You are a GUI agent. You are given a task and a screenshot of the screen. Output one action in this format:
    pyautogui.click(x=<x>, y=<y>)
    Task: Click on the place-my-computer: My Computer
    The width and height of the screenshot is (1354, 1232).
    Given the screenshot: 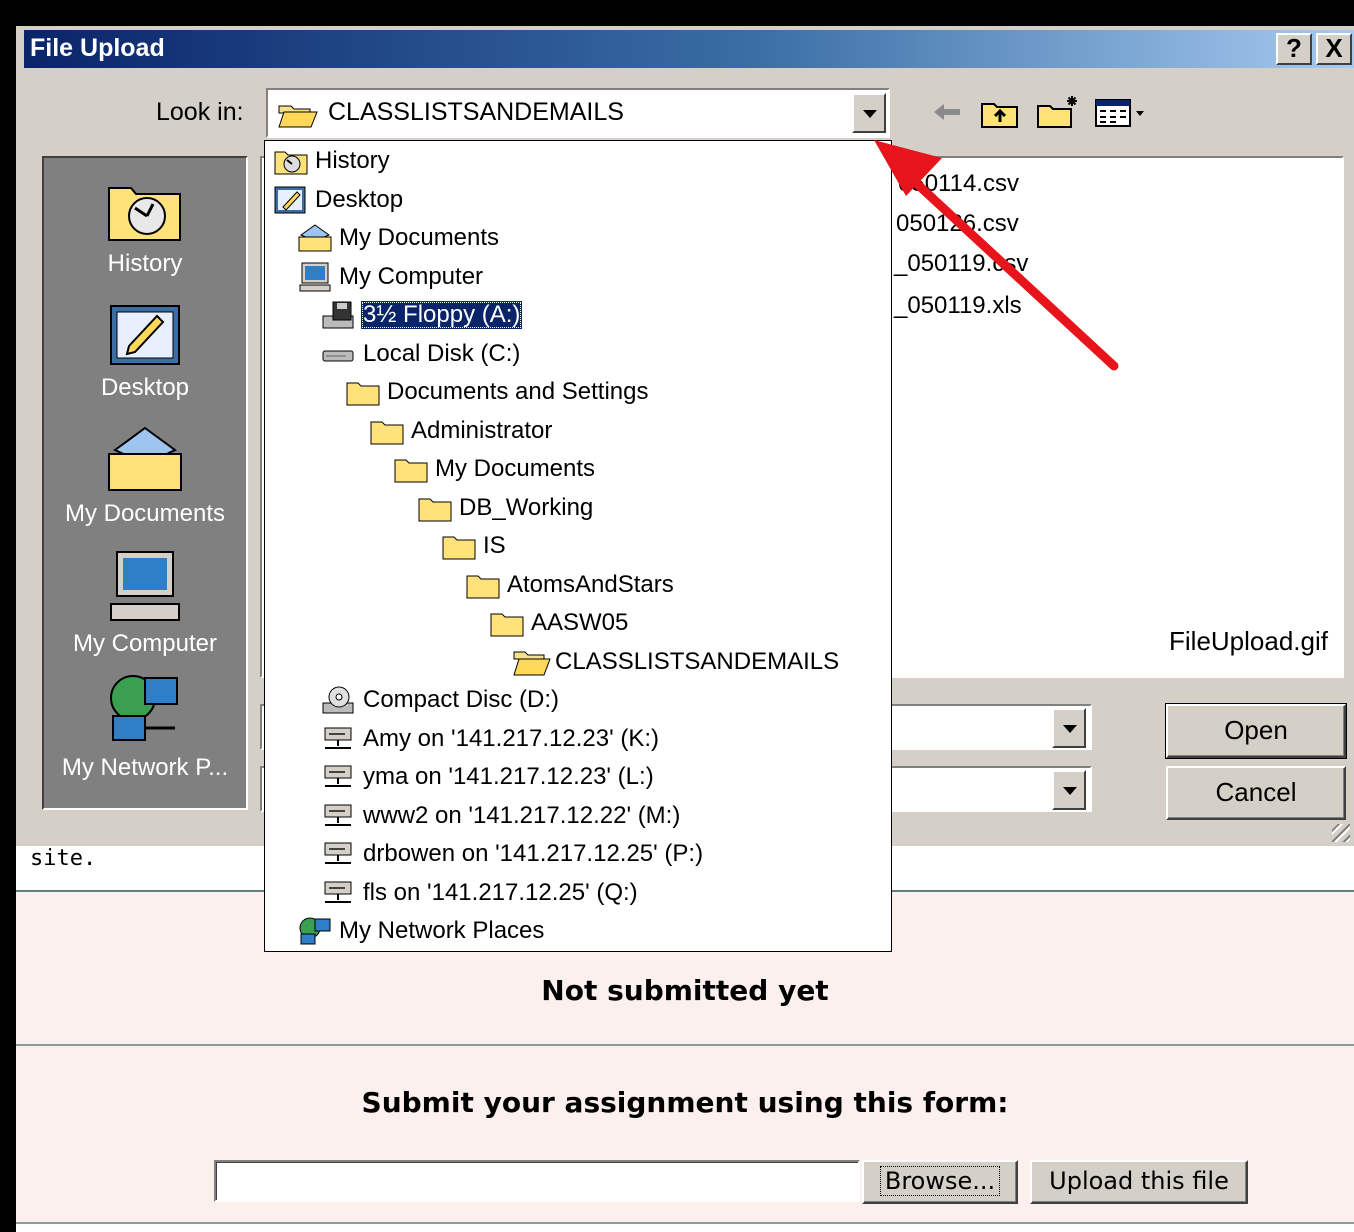 What is the action you would take?
    pyautogui.click(x=145, y=603)
    